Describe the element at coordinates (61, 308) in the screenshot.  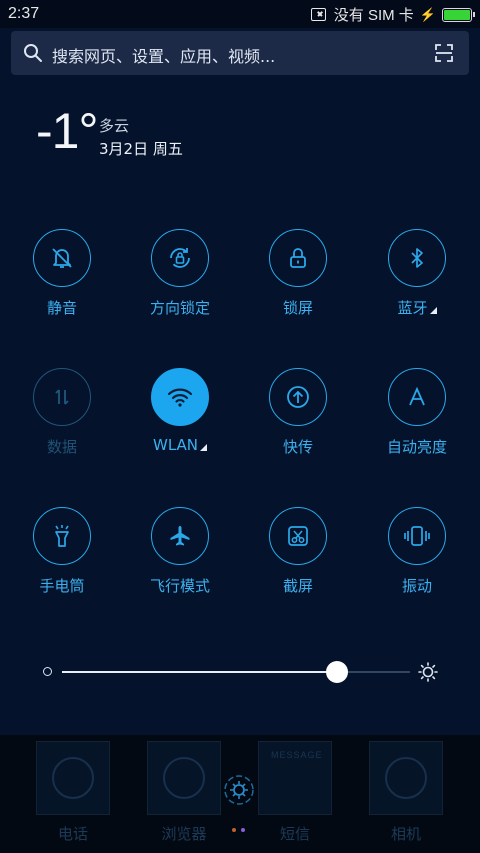
I see `toggle-mute-label: 静音` at that location.